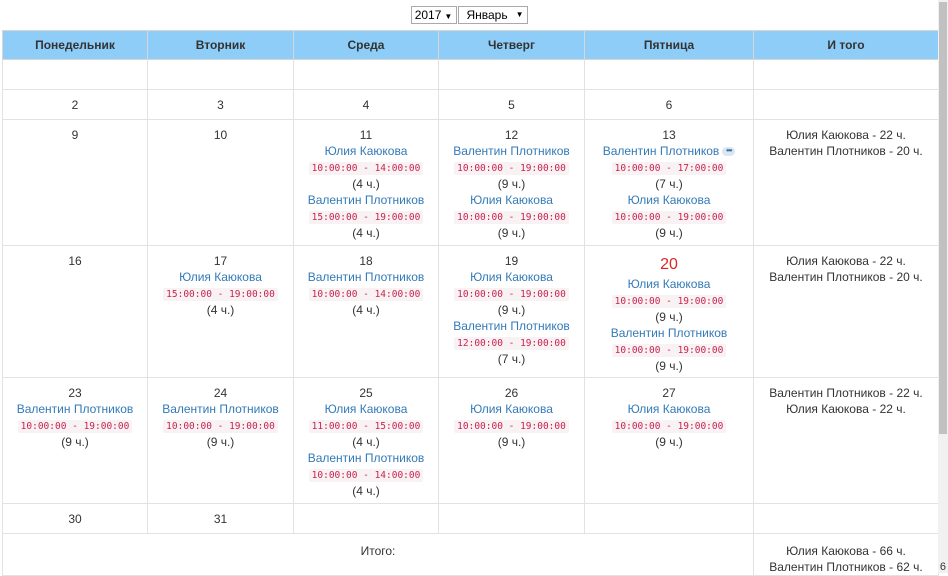 The width and height of the screenshot is (948, 576). Describe the element at coordinates (220, 393) in the screenshot. I see `day-number: 24` at that location.